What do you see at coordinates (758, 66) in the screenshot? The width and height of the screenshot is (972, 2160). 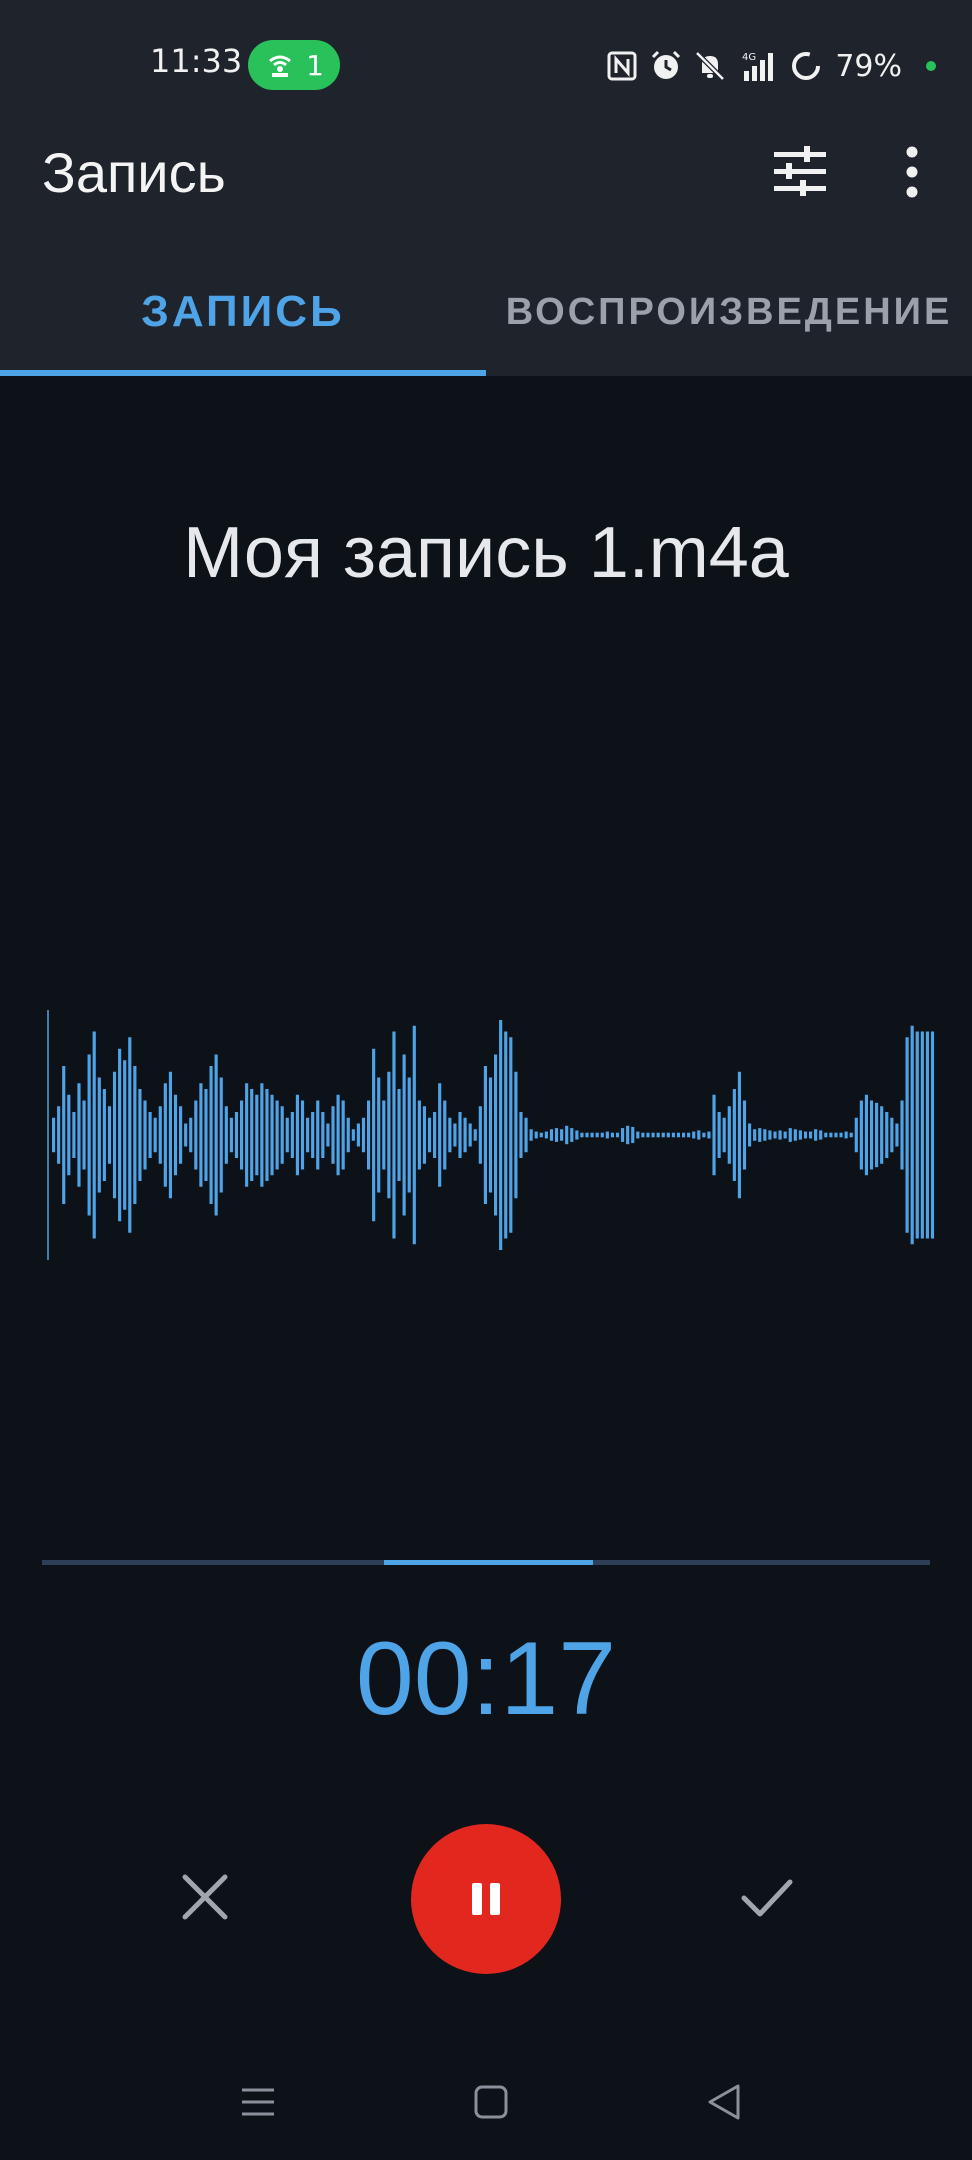 I see `signal-icon: 4G` at bounding box center [758, 66].